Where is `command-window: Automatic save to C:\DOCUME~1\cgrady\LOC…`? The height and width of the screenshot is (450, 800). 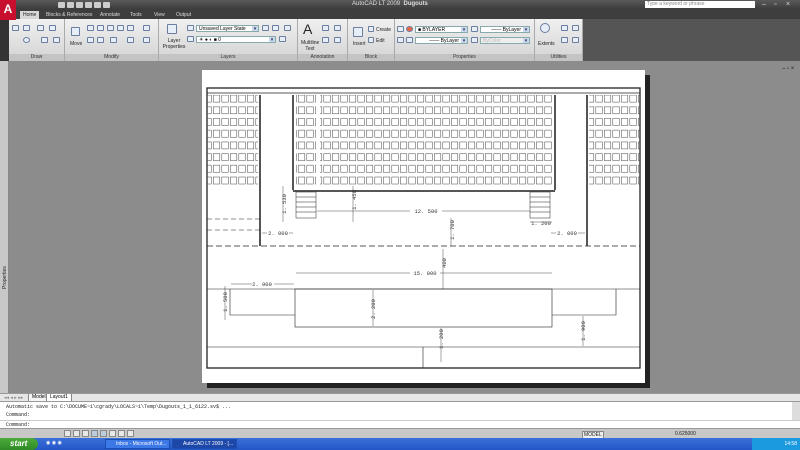 command-window: Automatic save to C:\DOCUME~1\cgrady\LOC… is located at coordinates (400, 414).